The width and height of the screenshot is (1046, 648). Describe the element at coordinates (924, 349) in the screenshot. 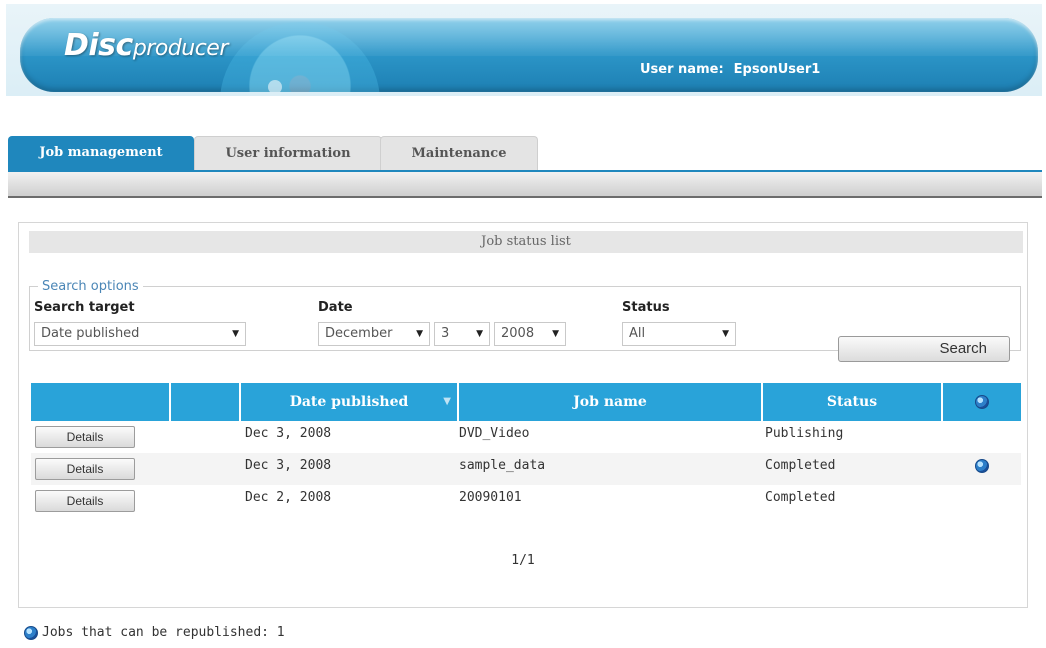

I see `search-button: Search` at that location.